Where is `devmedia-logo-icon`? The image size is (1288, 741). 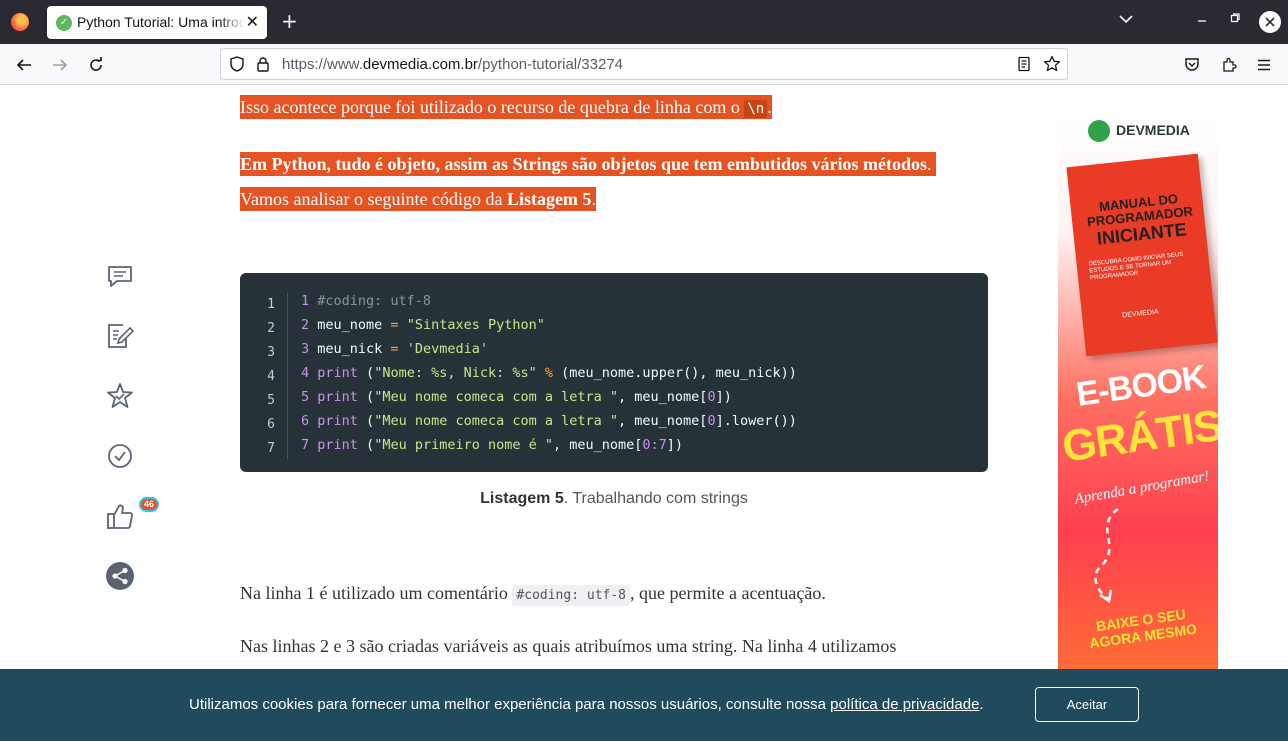
devmedia-logo-icon is located at coordinates (1099, 131).